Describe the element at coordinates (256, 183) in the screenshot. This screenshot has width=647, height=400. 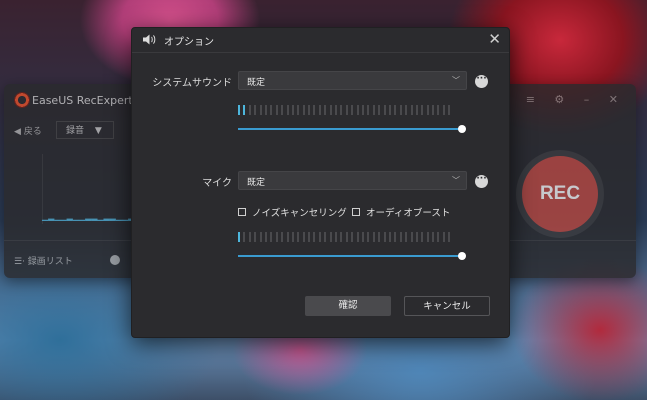
I see `mic-value: 既定` at that location.